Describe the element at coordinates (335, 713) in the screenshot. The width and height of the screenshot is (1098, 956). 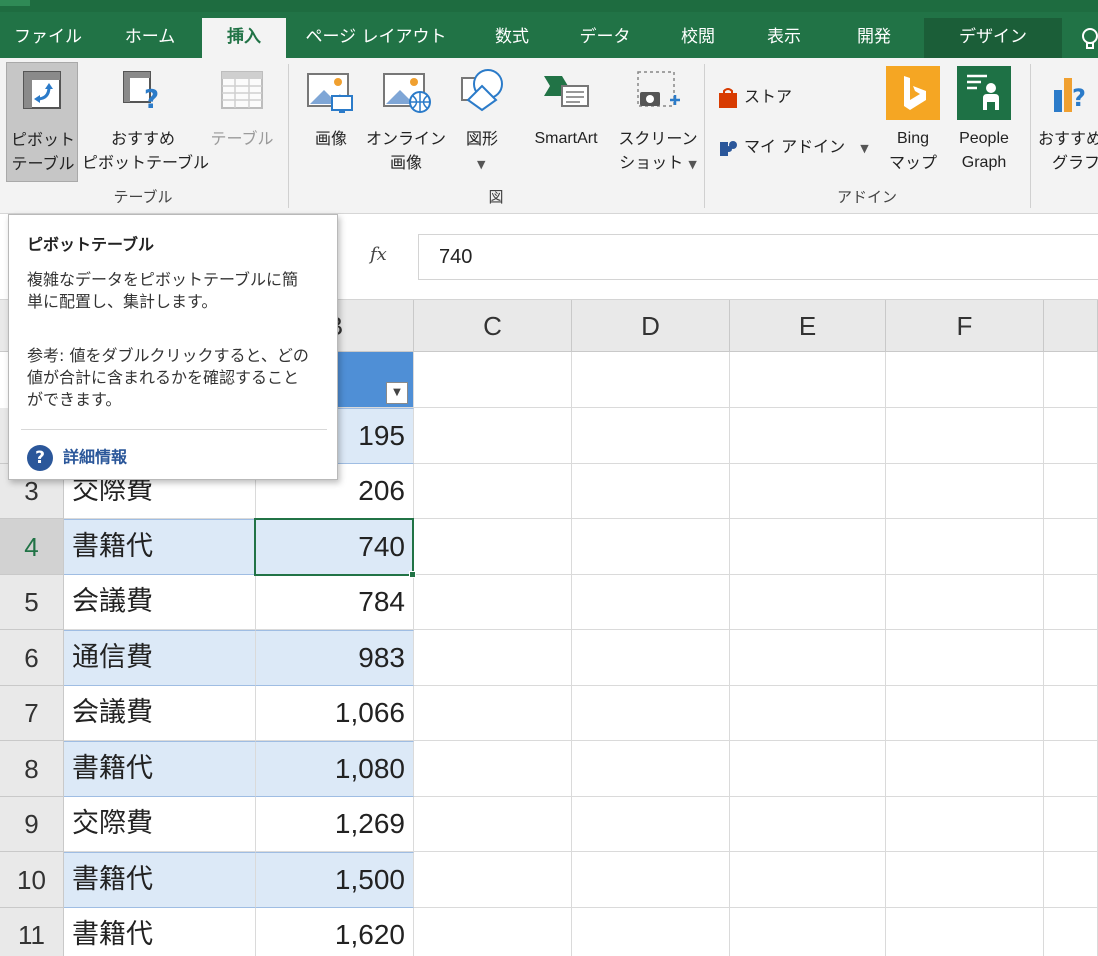
I see `cell-amount: 1,066` at that location.